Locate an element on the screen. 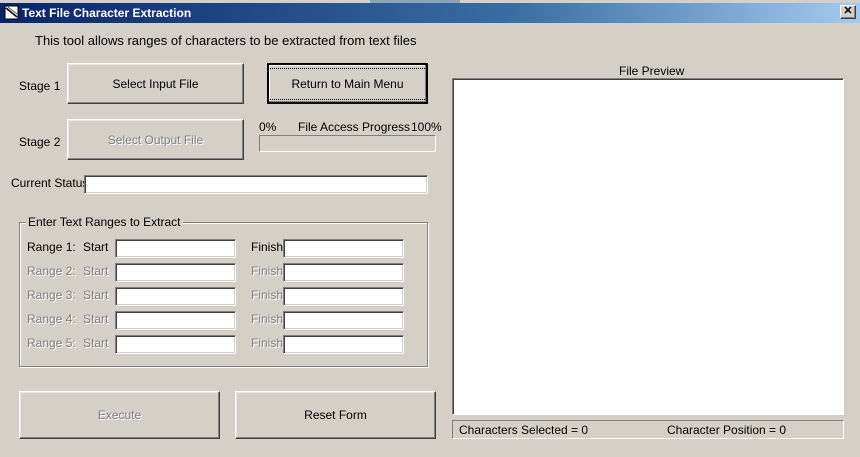  execute-button: Execute is located at coordinates (119, 415).